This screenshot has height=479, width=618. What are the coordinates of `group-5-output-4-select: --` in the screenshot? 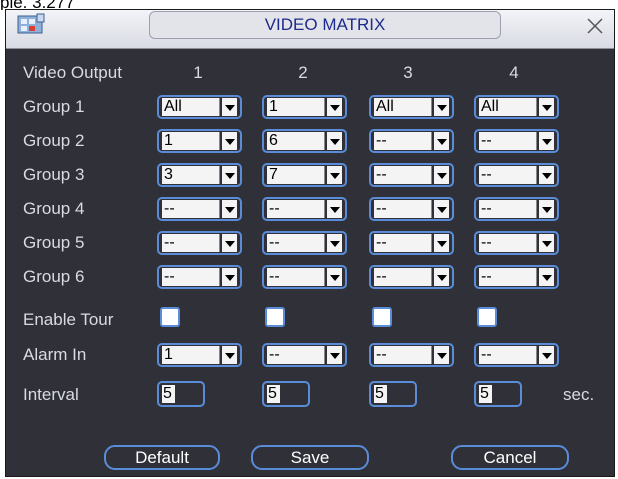 It's located at (516, 243).